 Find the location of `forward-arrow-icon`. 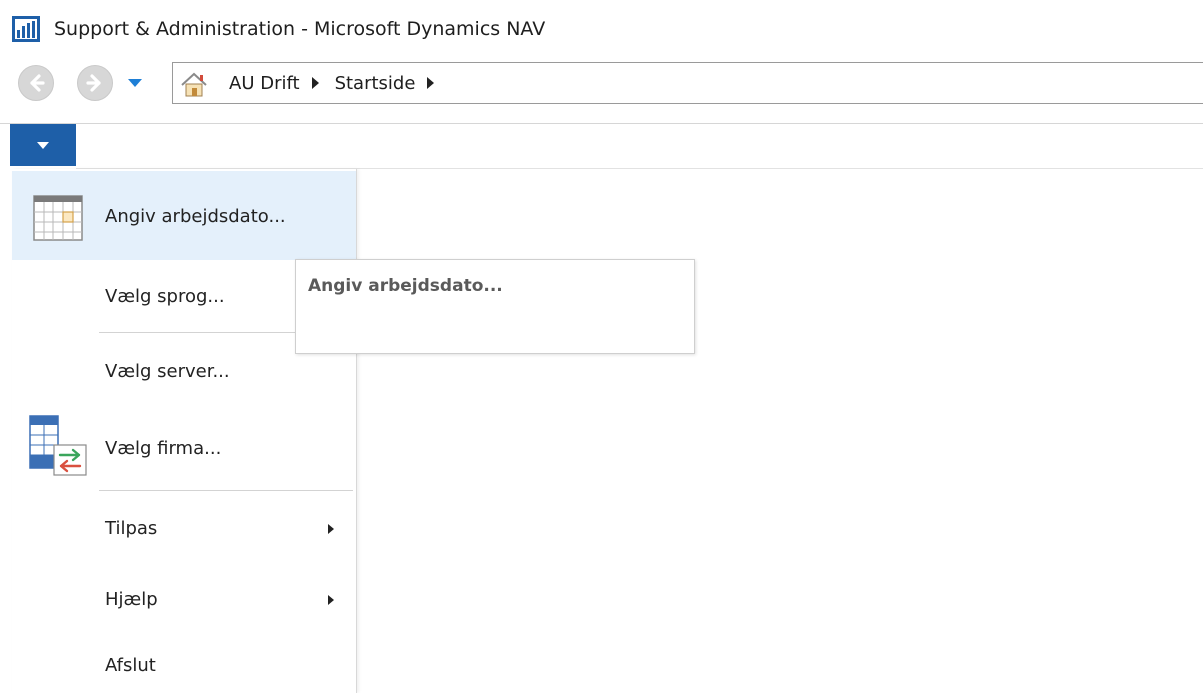

forward-arrow-icon is located at coordinates (93, 83).